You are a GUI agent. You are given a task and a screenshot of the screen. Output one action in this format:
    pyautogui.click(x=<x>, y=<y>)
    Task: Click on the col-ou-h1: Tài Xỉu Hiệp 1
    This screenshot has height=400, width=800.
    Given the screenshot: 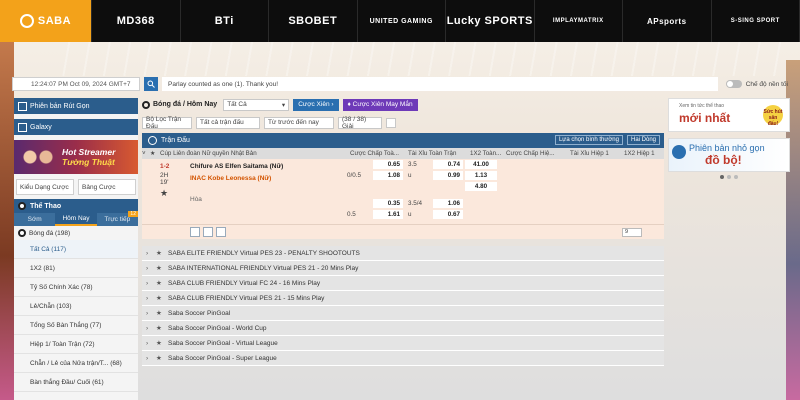 What is the action you would take?
    pyautogui.click(x=589, y=153)
    